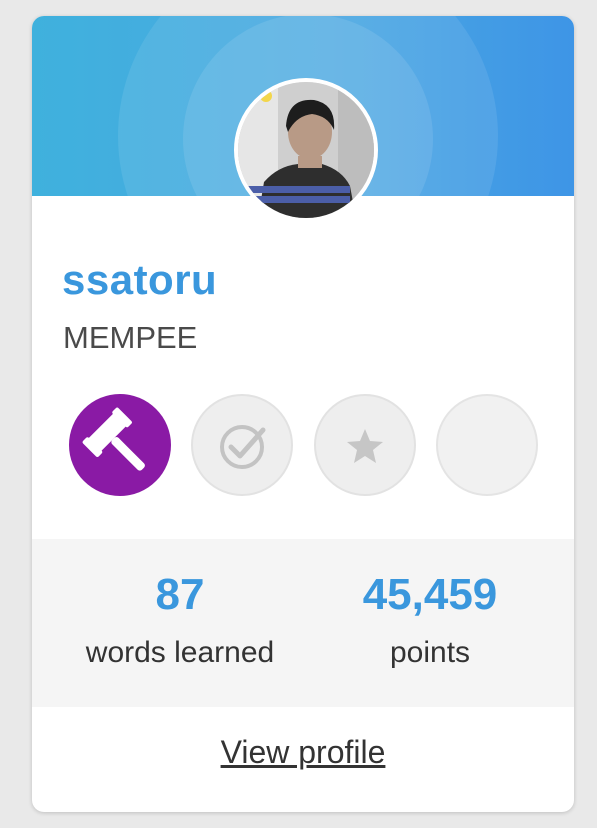 This screenshot has width=597, height=828. I want to click on star-icon, so click(365, 446).